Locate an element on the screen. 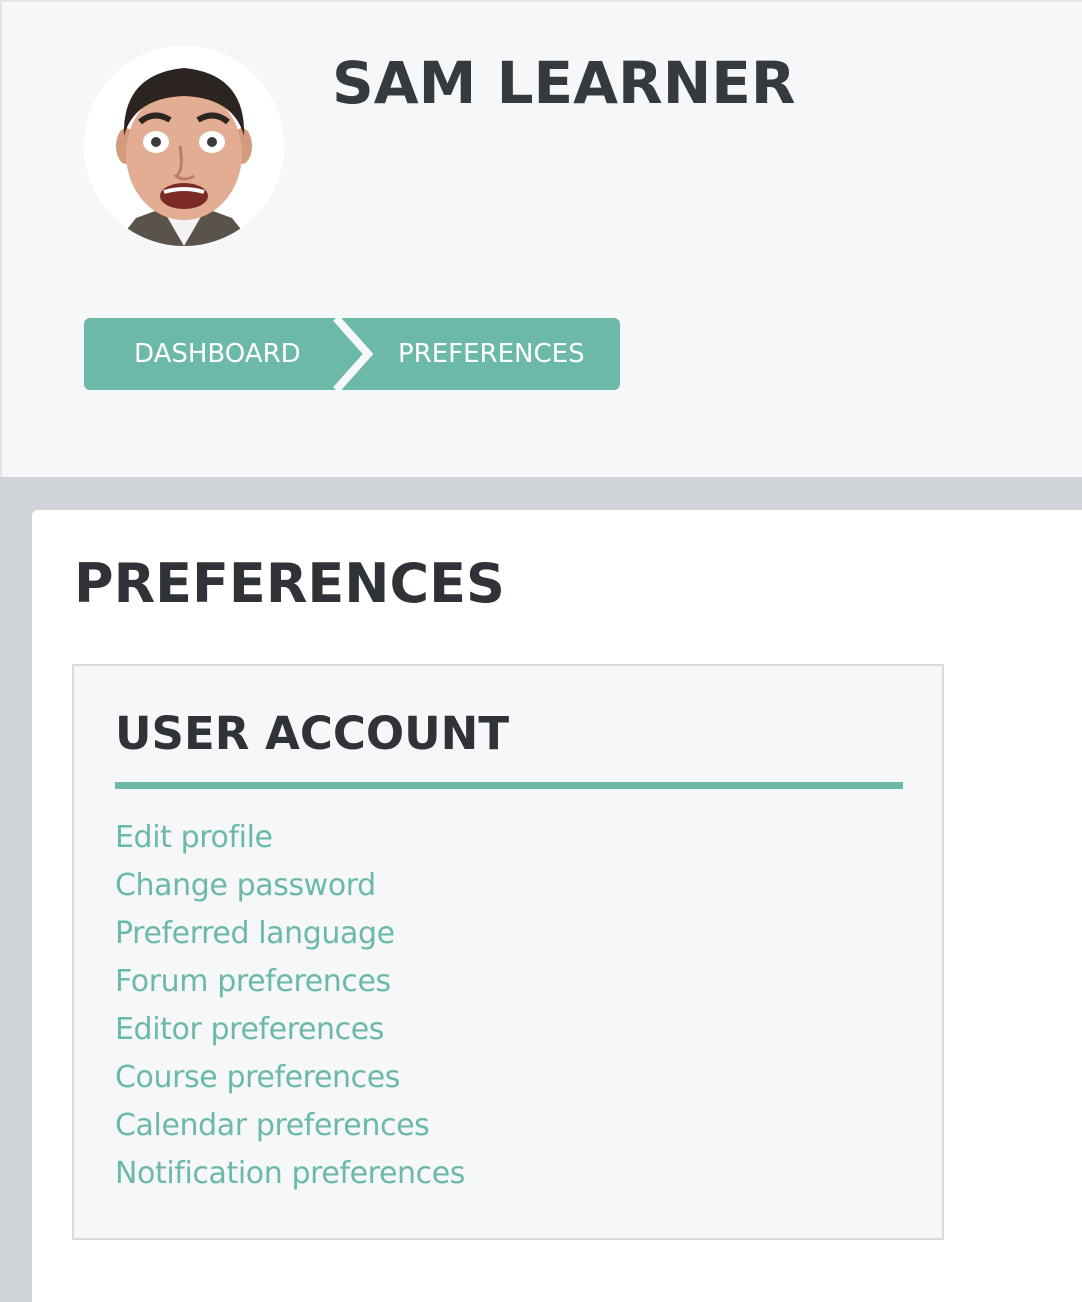 This screenshot has width=1082, height=1302. change-password-link: Change password is located at coordinates (245, 885).